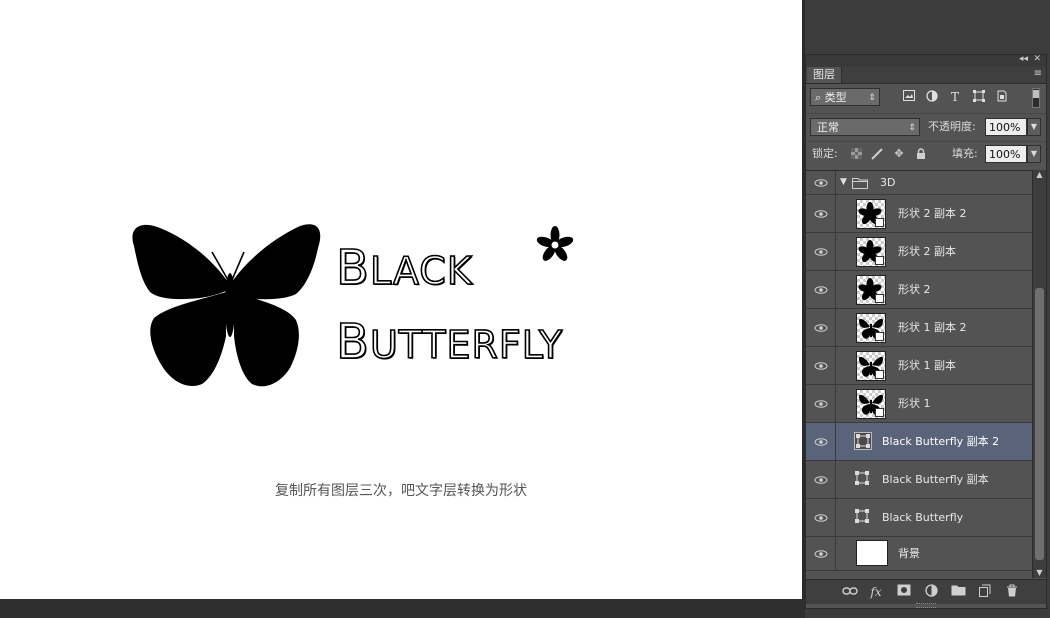  Describe the element at coordinates (919, 183) in the screenshot. I see `layer-row-group-3d: ▼ 3D` at that location.